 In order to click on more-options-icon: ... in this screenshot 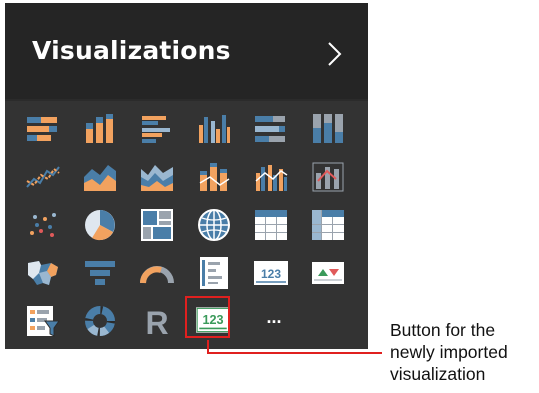, I will do `click(273, 317)`.